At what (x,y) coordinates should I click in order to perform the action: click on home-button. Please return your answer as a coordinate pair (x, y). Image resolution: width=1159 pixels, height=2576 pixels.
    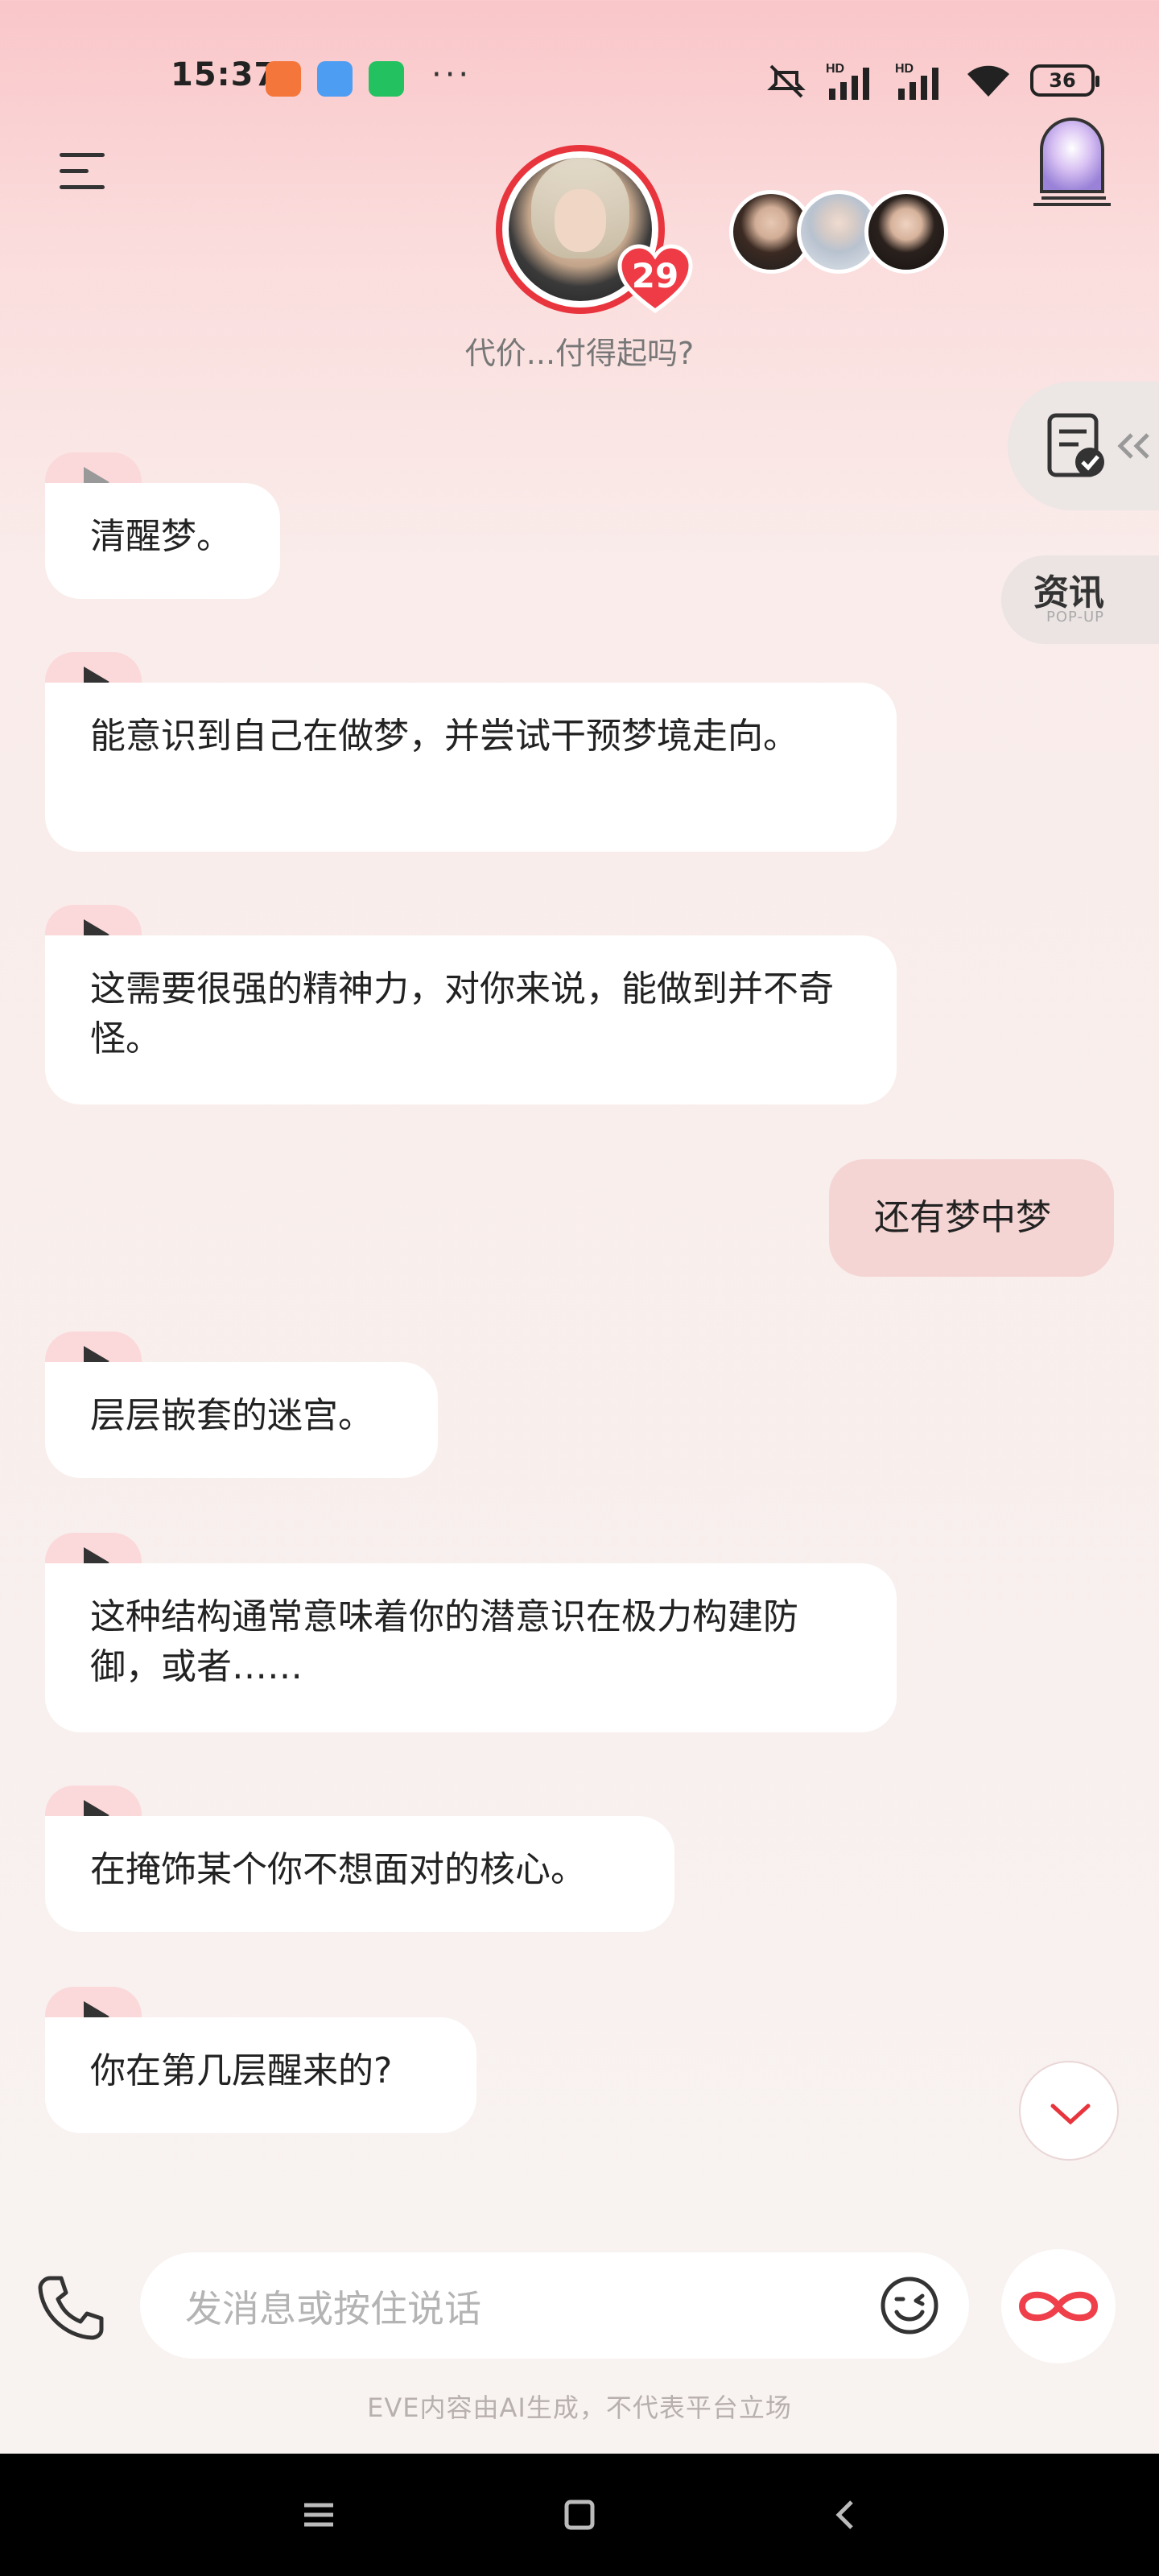
    Looking at the image, I should click on (579, 2515).